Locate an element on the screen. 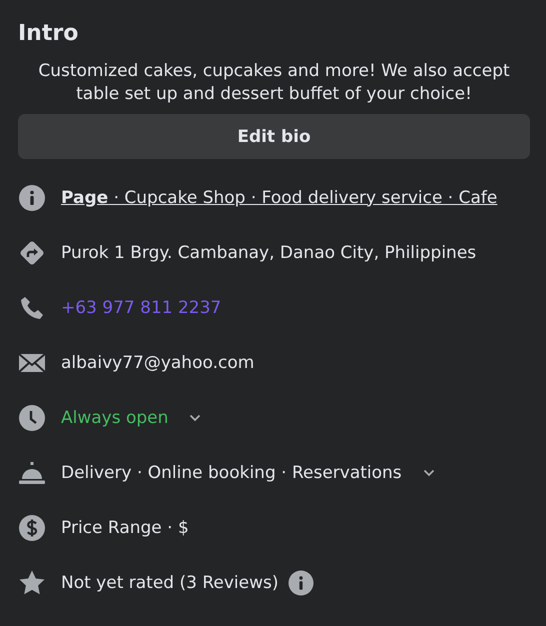  clock-icon is located at coordinates (32, 418).